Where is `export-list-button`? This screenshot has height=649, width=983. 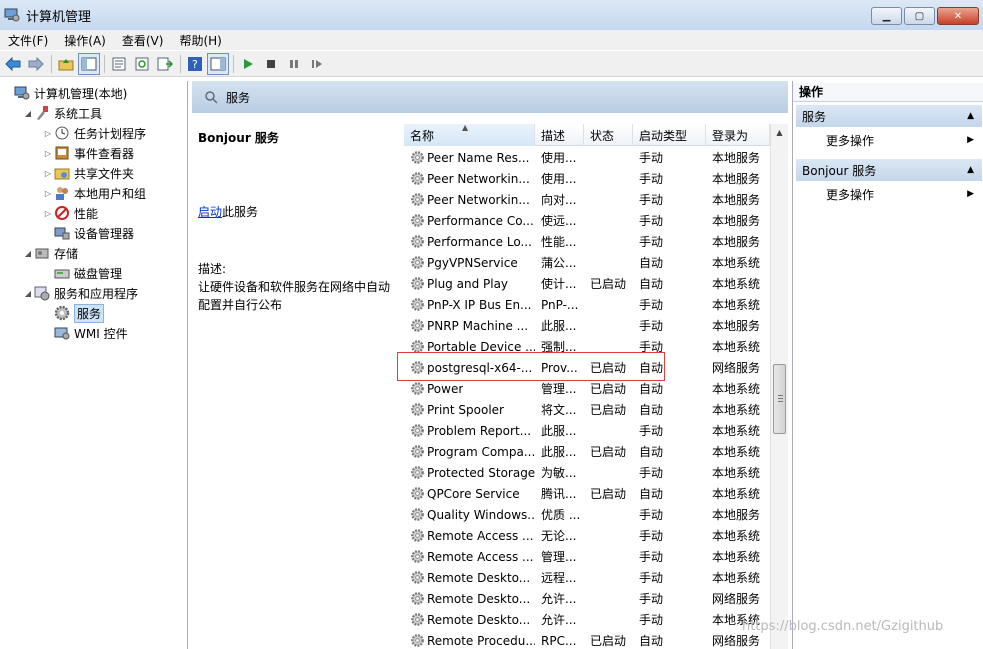 export-list-button is located at coordinates (165, 64).